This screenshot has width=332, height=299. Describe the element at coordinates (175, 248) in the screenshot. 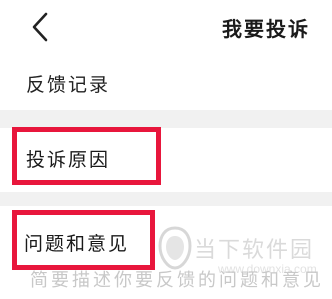

I see `downxia-logo-icon` at that location.